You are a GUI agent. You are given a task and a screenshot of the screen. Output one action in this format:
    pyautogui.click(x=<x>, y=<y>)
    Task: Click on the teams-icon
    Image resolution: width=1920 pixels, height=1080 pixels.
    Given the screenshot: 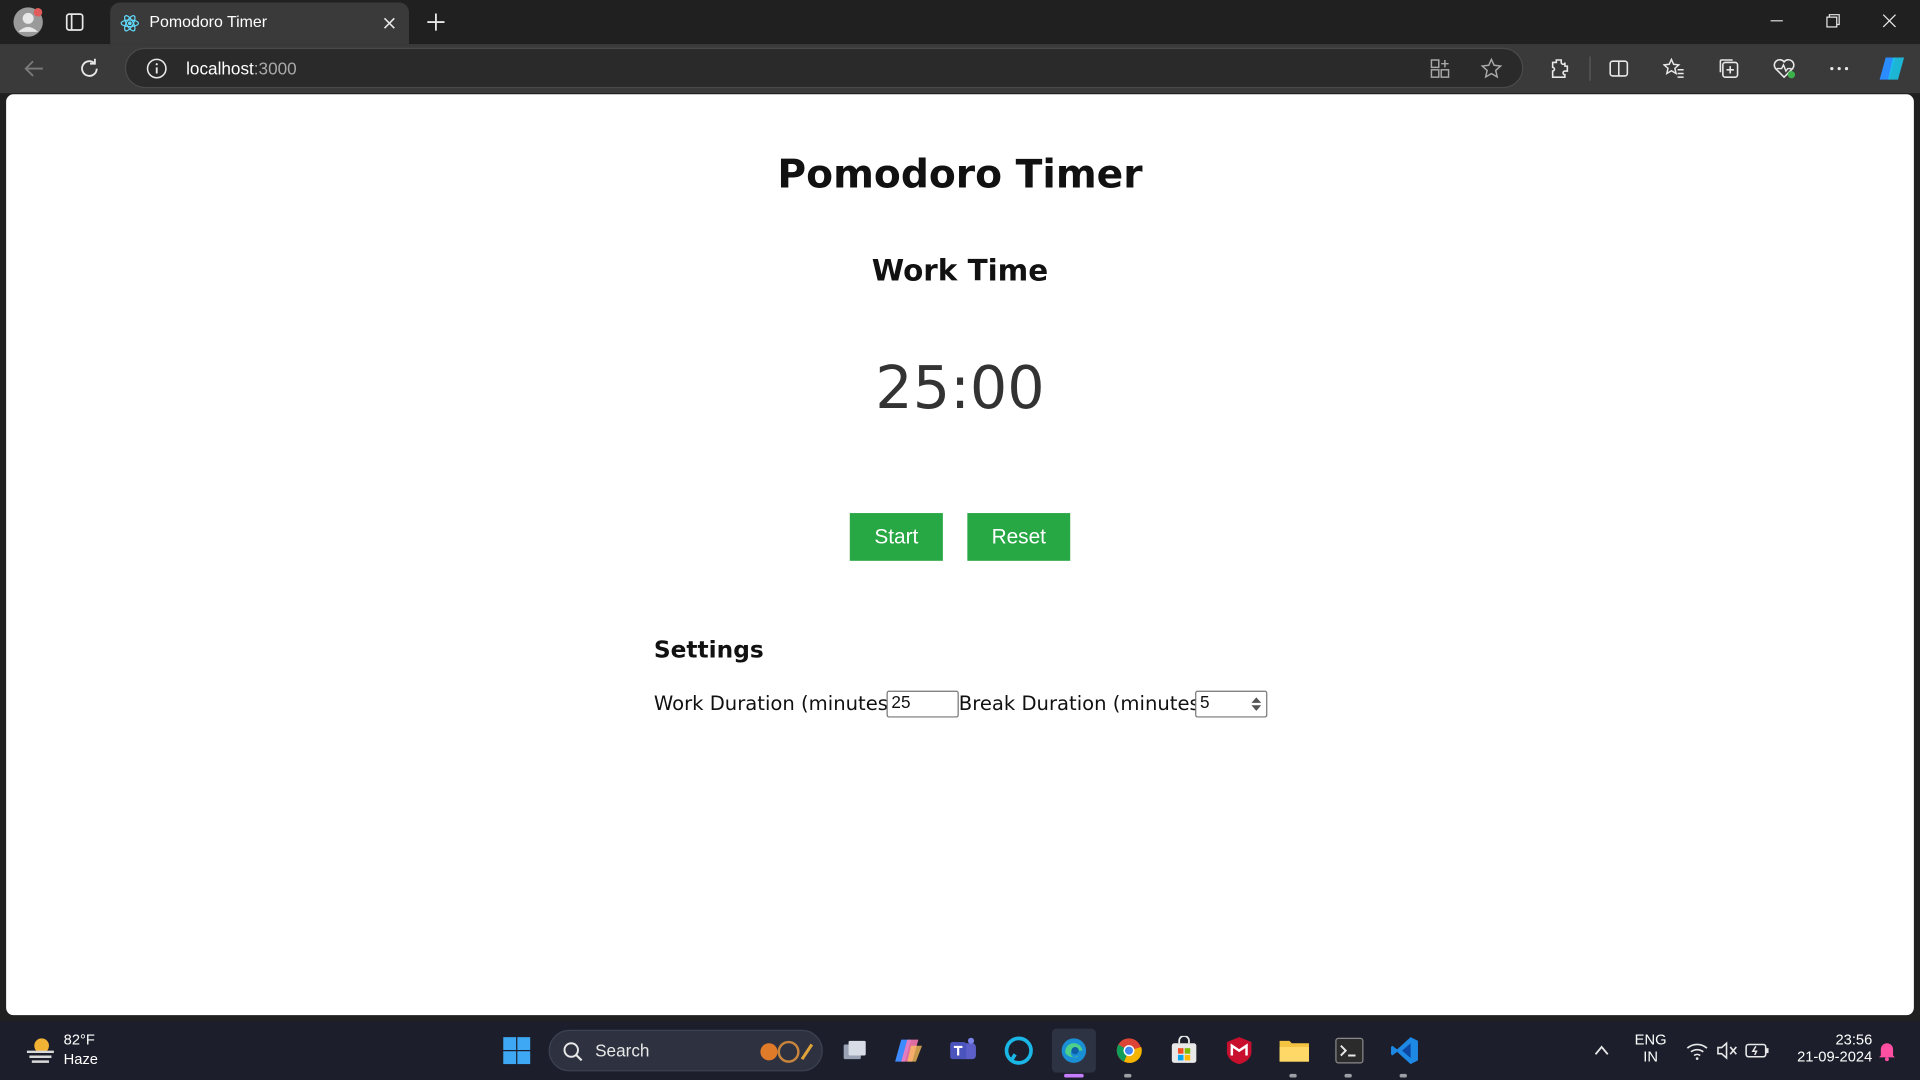 What is the action you would take?
    pyautogui.click(x=964, y=1051)
    